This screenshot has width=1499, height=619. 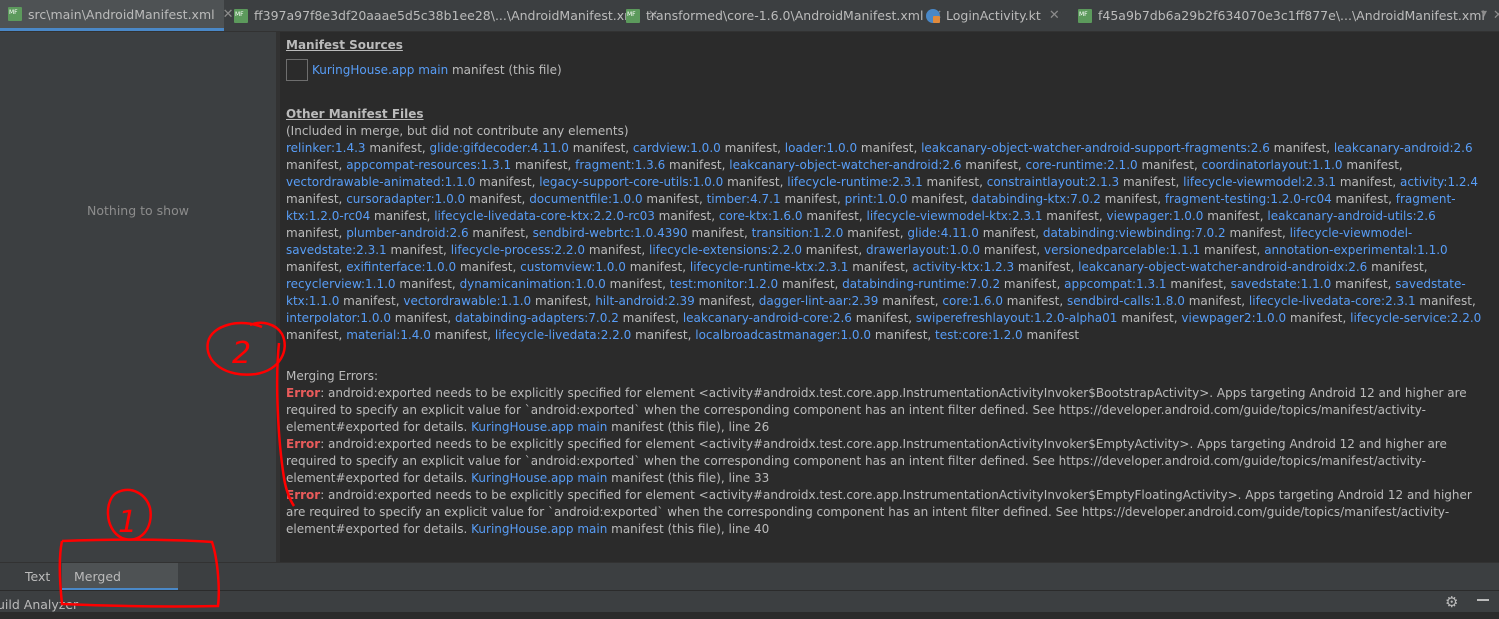 I want to click on manifest-dependency-link: lifecycle-livedata-core:2.3.1, so click(x=1332, y=301).